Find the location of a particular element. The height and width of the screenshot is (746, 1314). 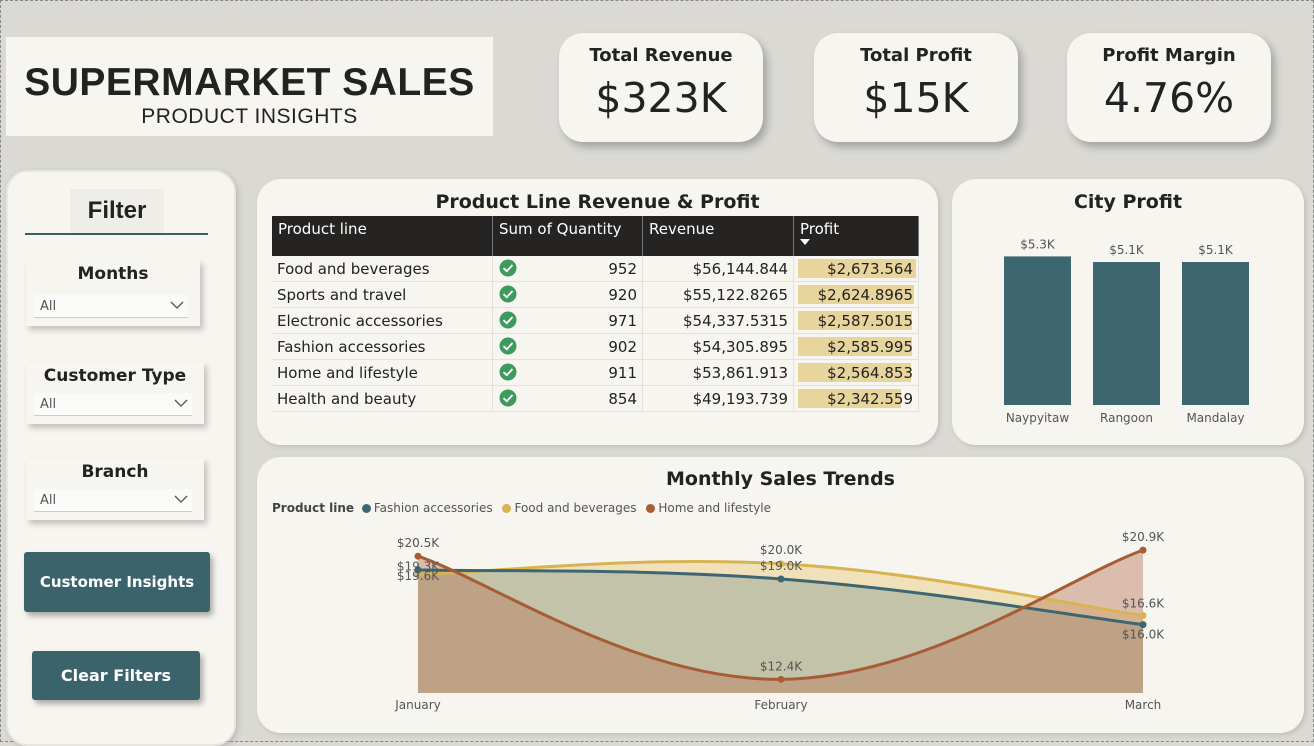

cell-profit: $2,624.8965 is located at coordinates (856, 294).